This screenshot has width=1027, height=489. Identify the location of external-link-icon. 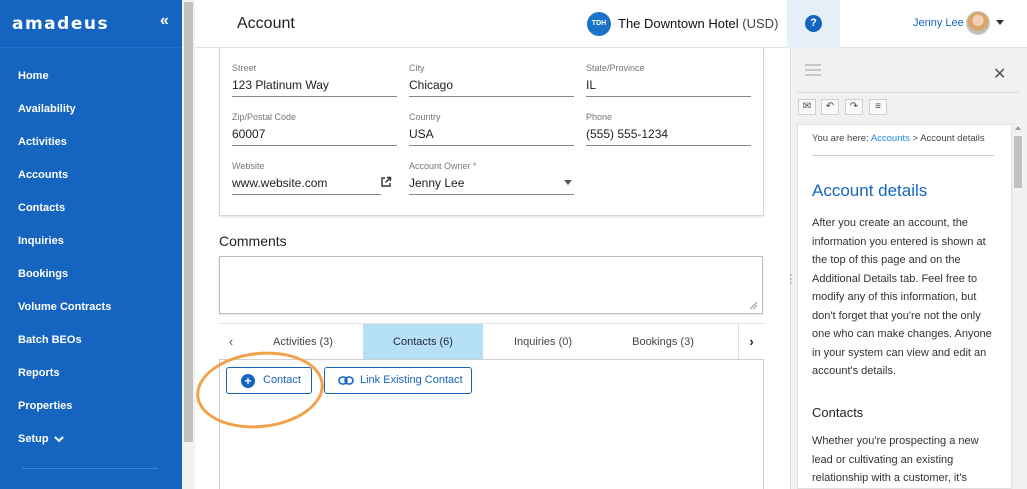
(386, 182).